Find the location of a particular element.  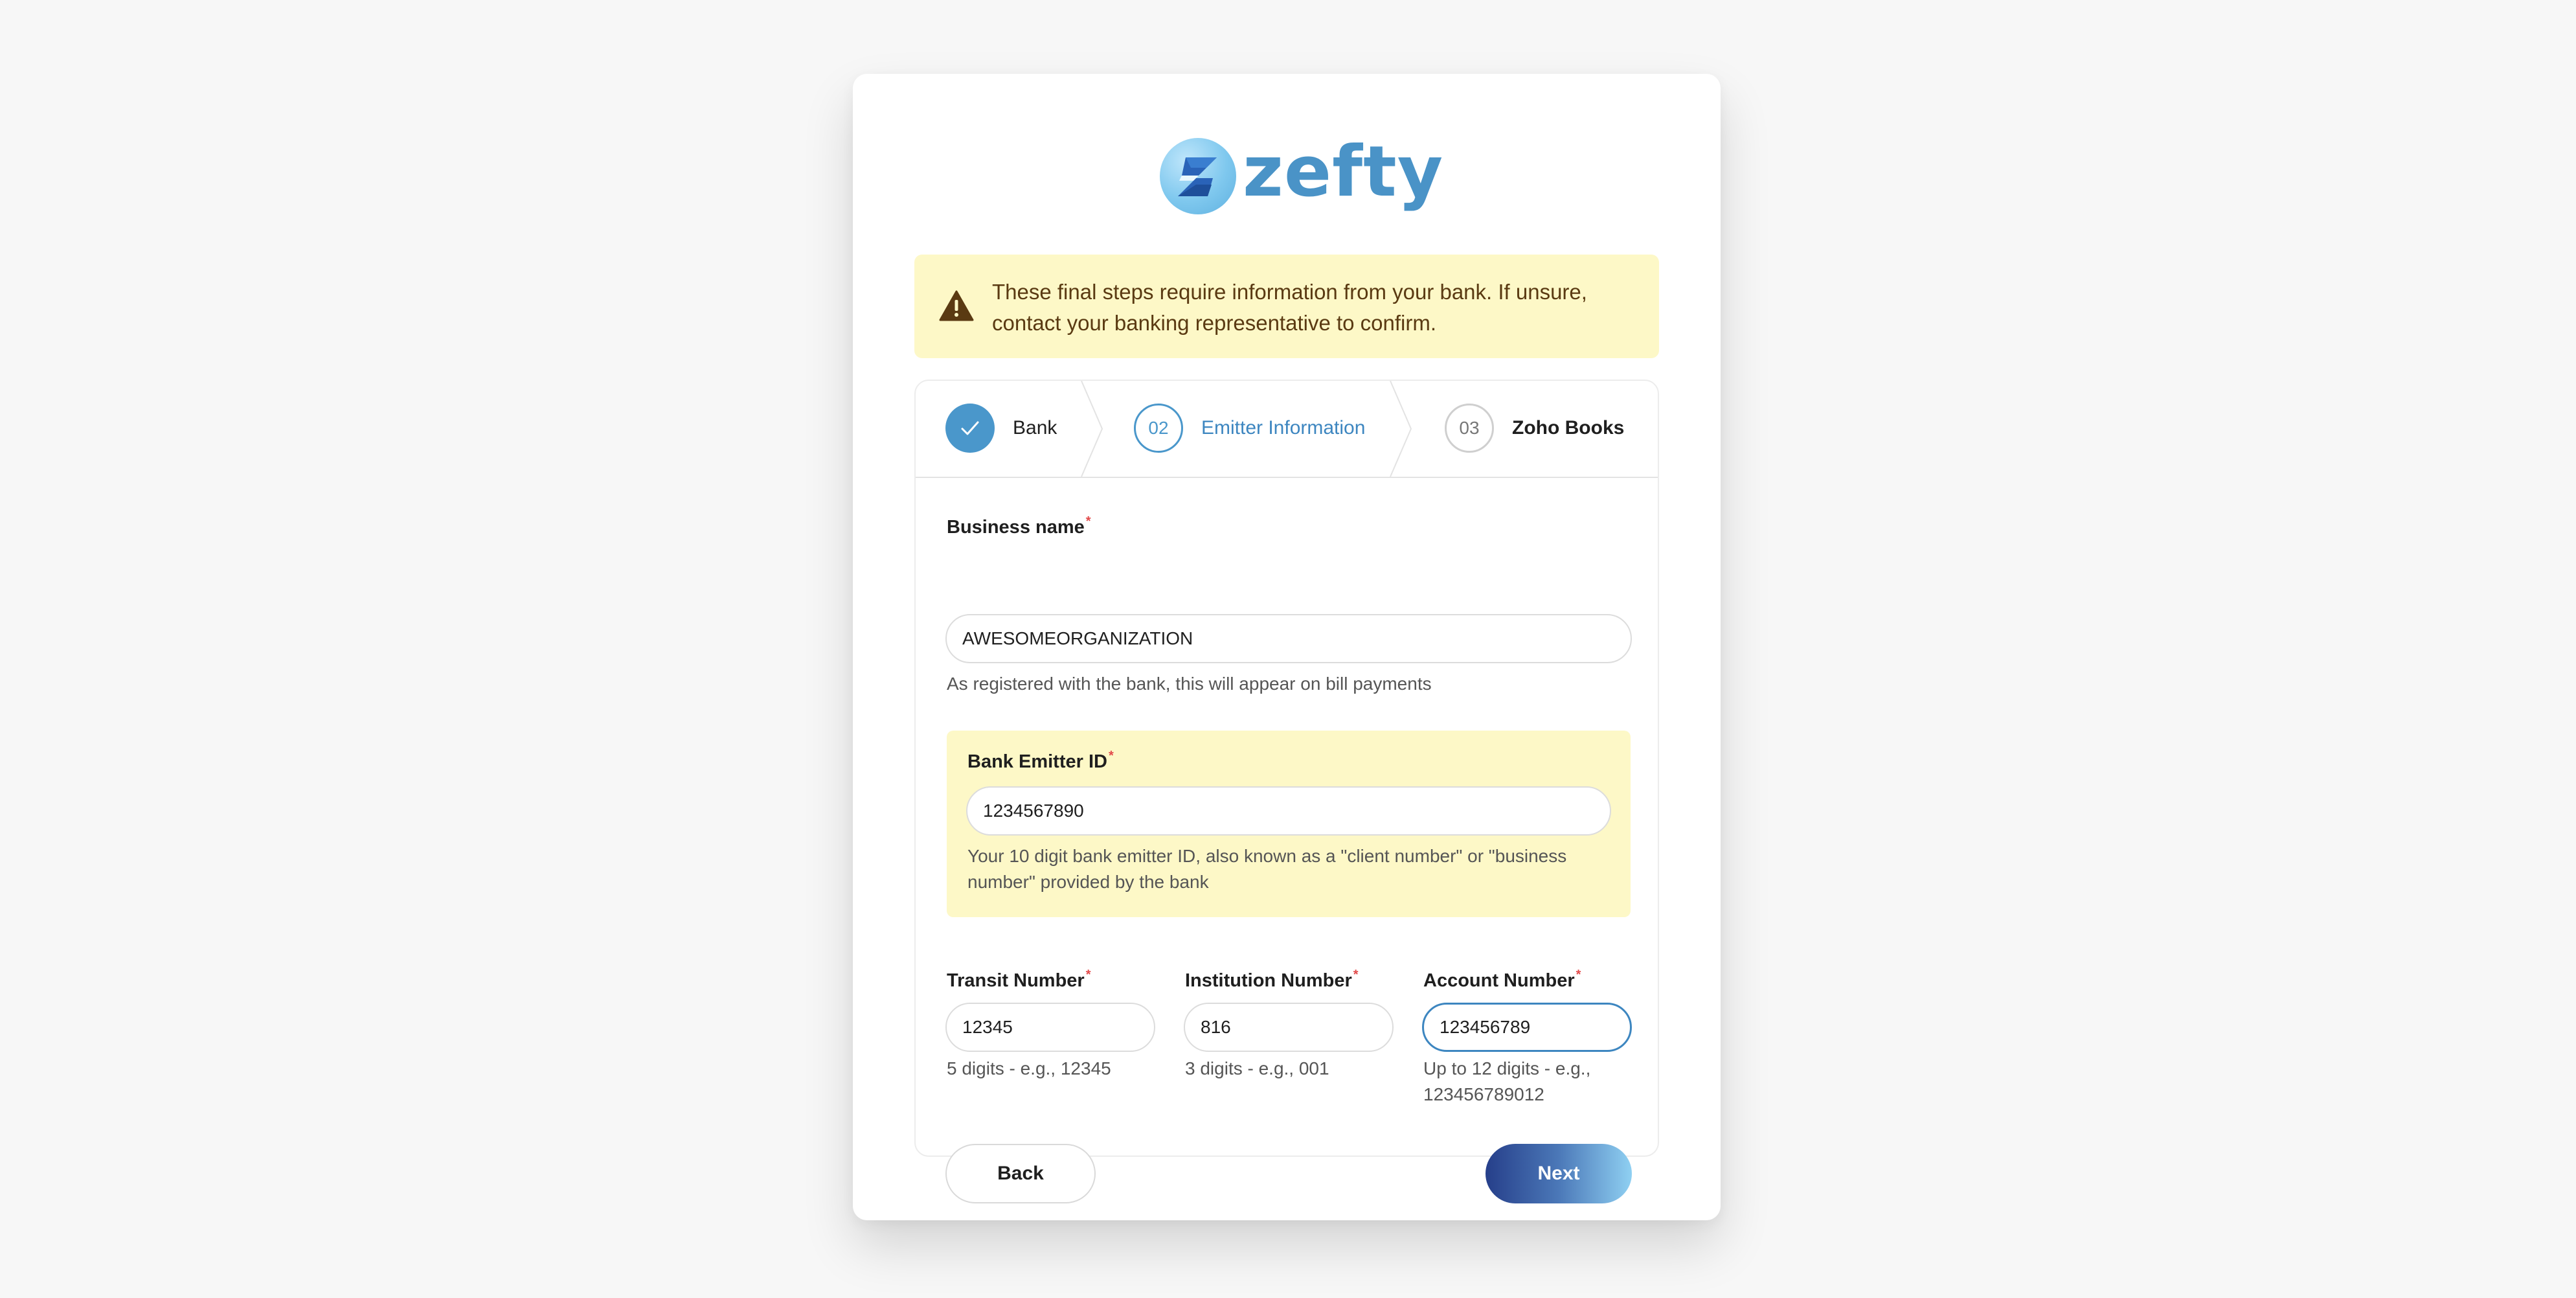

next-button: Next is located at coordinates (1559, 1173).